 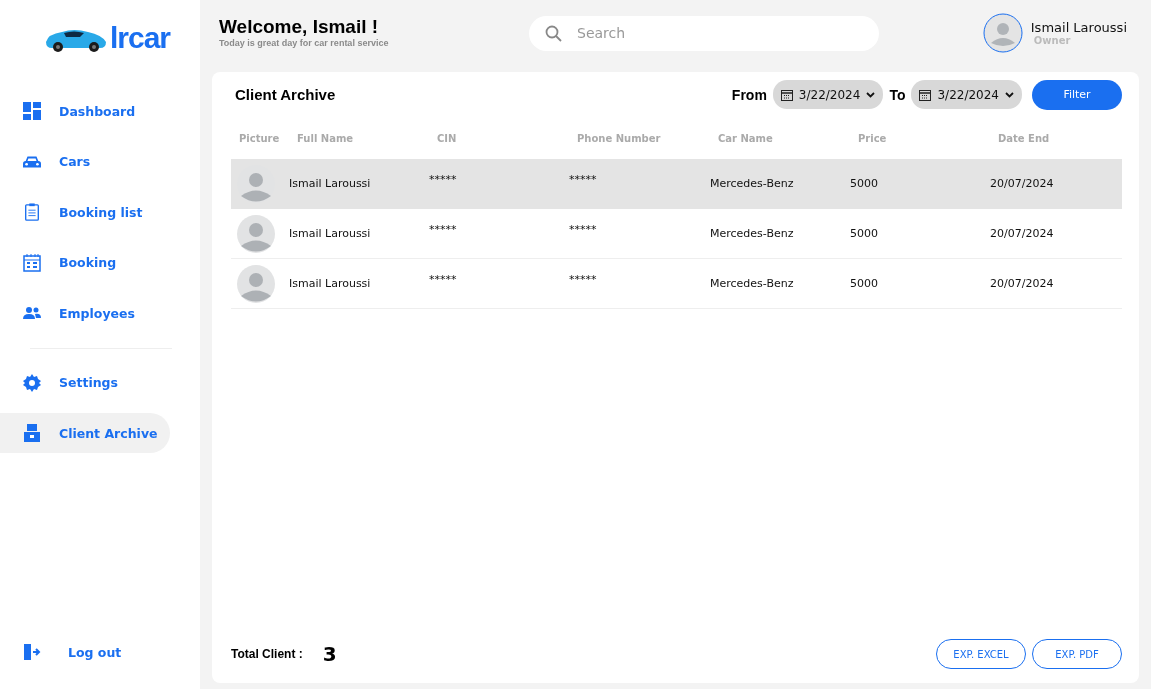 I want to click on column-header: Phone Number, so click(x=619, y=138).